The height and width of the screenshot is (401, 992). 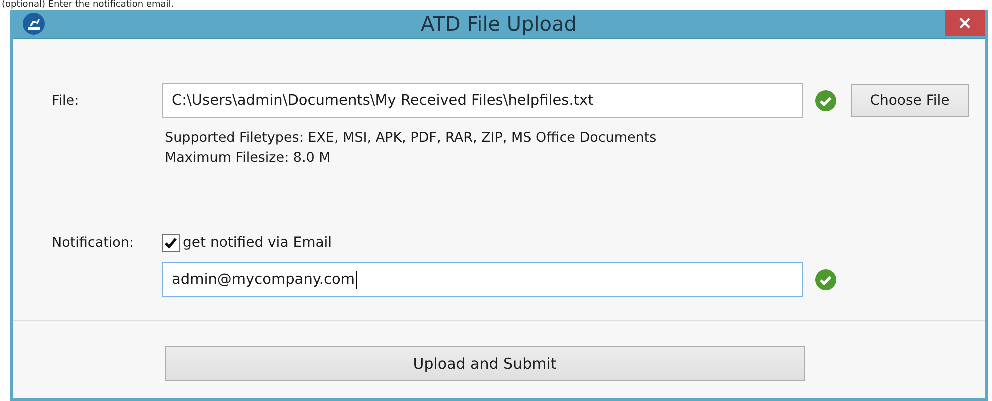 I want to click on heading-text: (optional) Enter the notification email., so click(x=89, y=5).